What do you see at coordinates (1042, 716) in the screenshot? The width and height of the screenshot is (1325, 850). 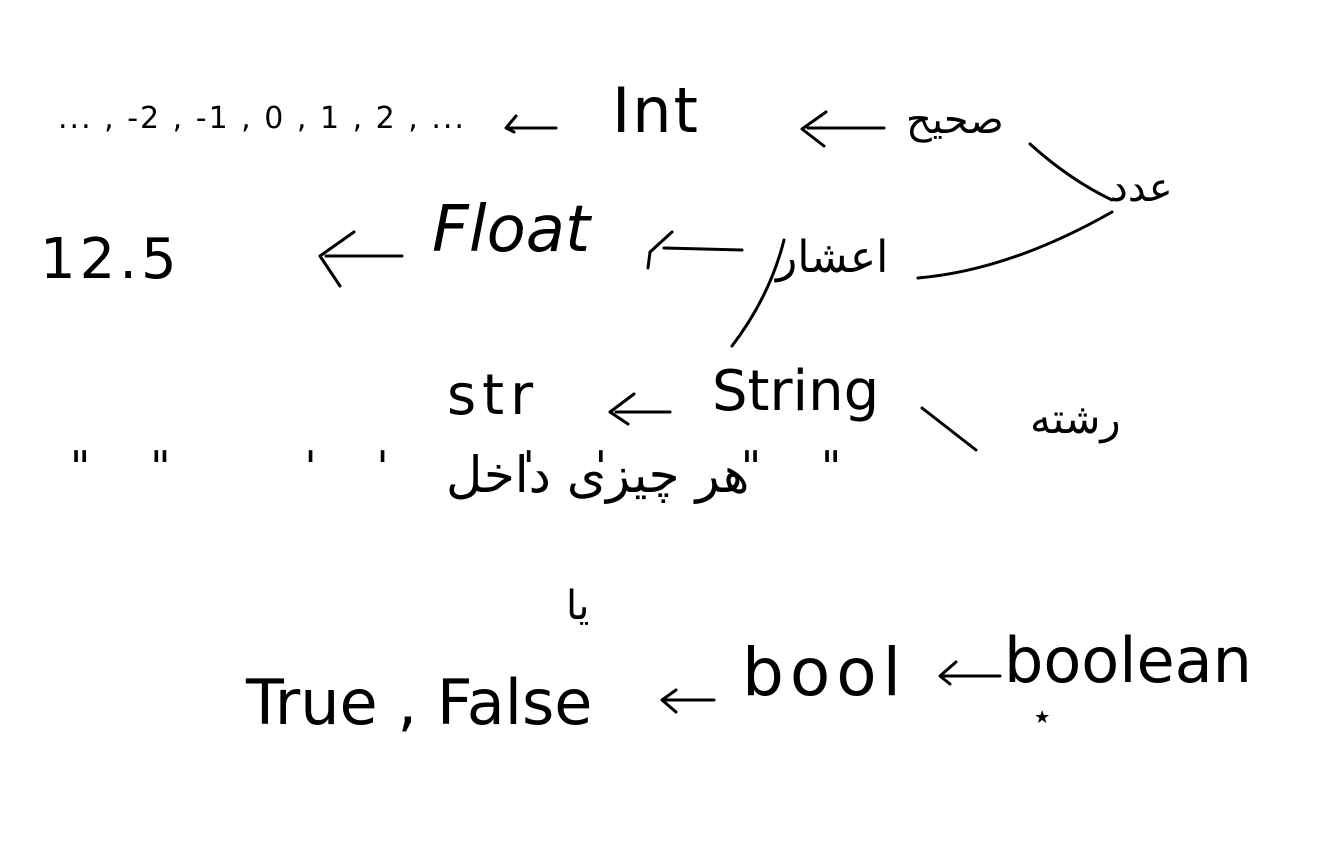 I see `boolean-mark: ٭` at bounding box center [1042, 716].